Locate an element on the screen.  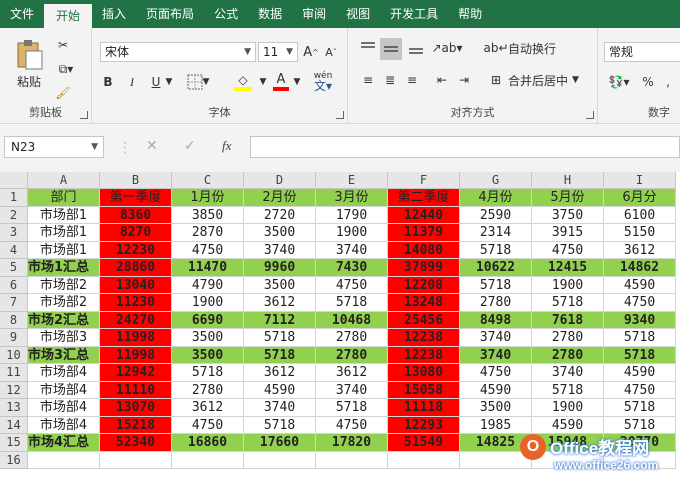
tab-6: 审阅 is located at coordinates (314, 14).